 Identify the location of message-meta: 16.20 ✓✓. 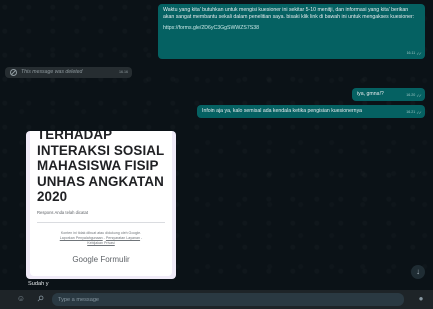
(414, 95).